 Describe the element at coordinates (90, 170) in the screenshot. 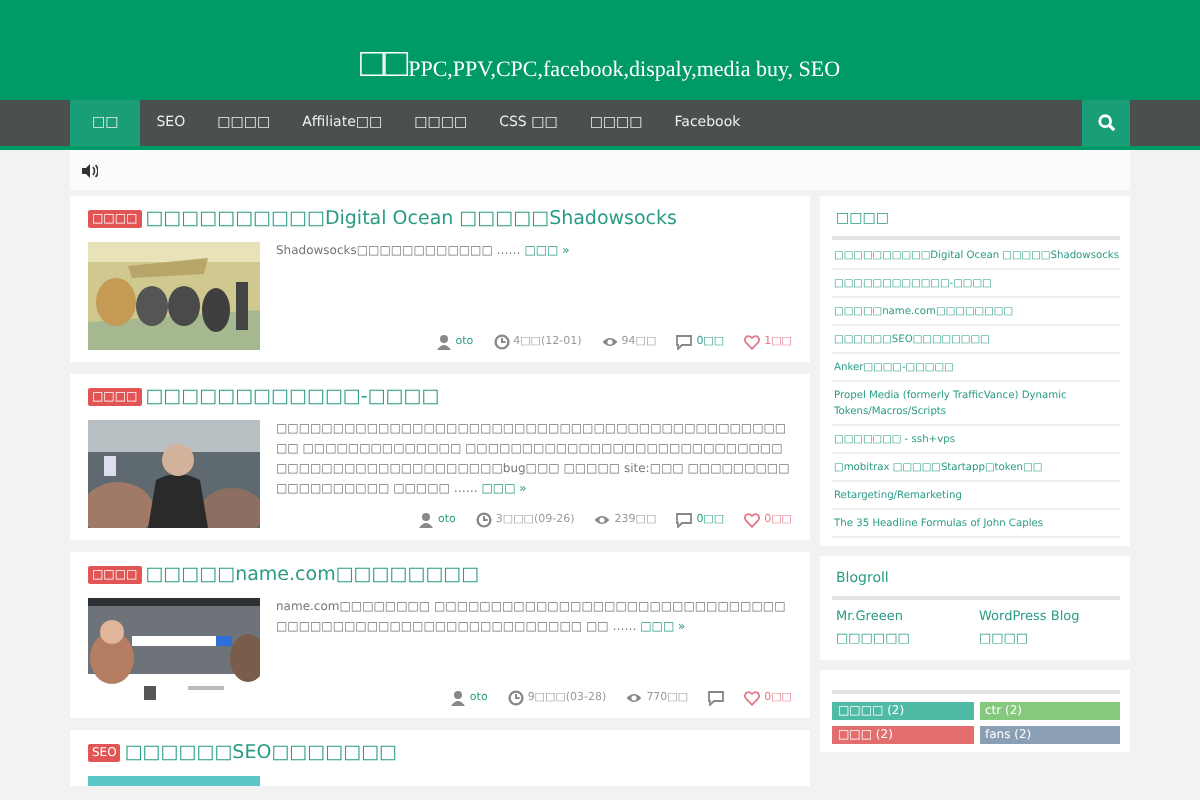

I see `speaker-icon` at that location.